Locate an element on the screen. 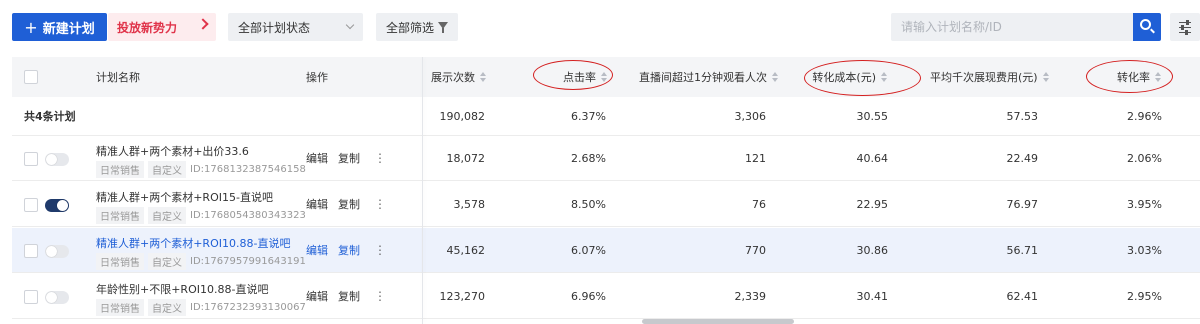 The image size is (1200, 324). col-operations-label: 操作 is located at coordinates (317, 77).